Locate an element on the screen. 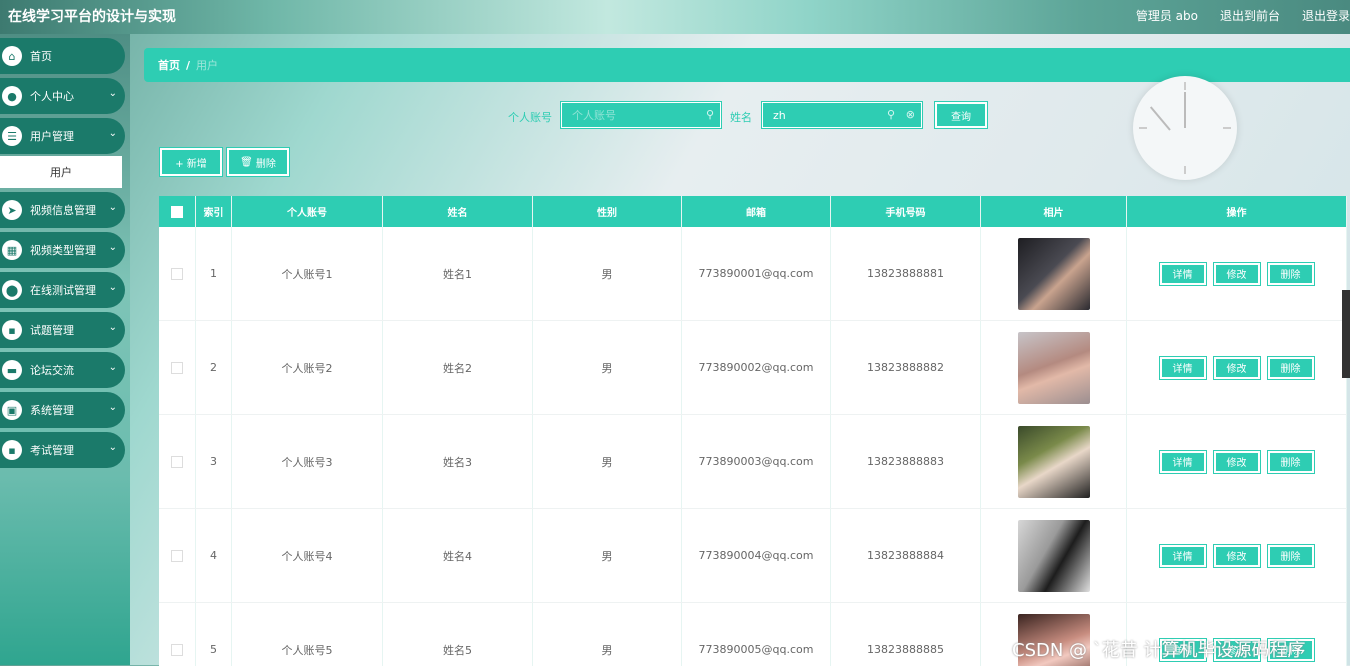 This screenshot has height=666, width=1350. breadcrumb: 首页 / 用户 is located at coordinates (747, 65).